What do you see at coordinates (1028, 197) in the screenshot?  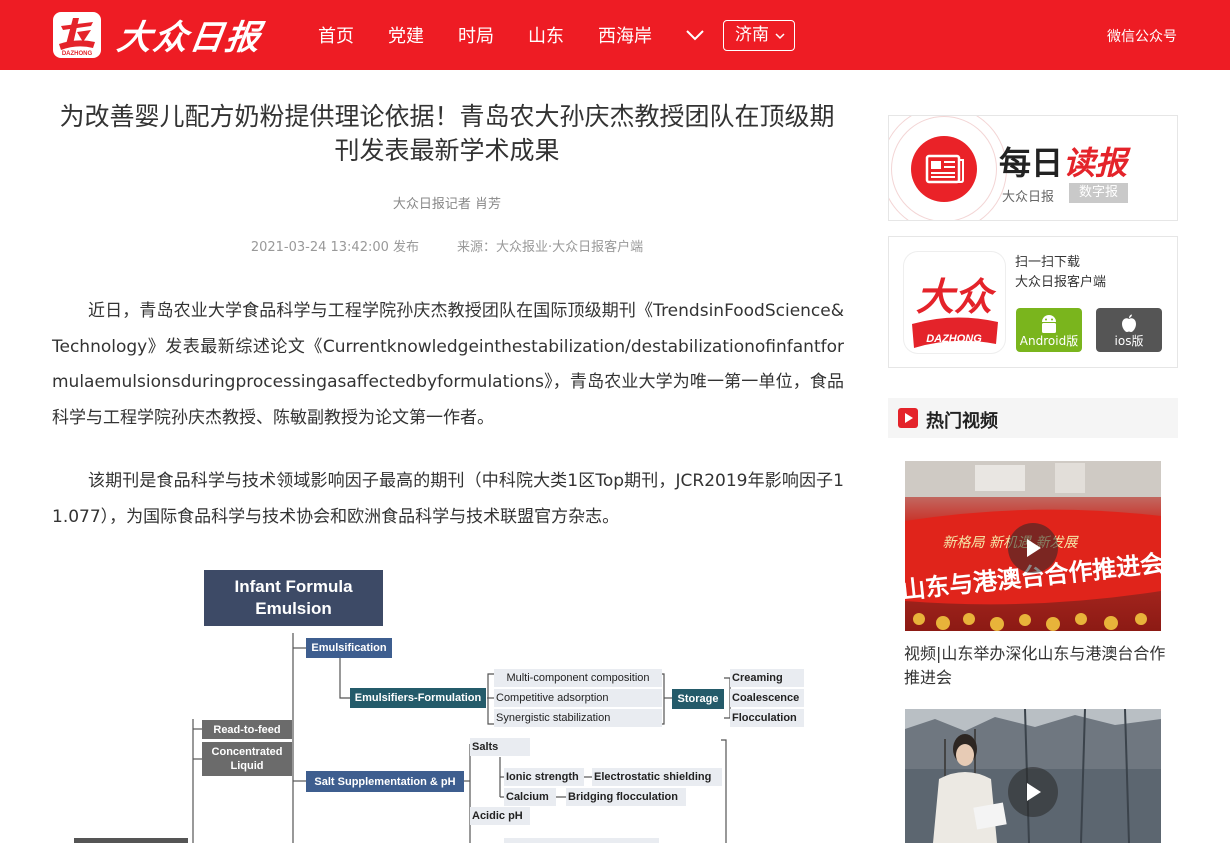 I see `daily-reading-subtitle: 大众日报` at bounding box center [1028, 197].